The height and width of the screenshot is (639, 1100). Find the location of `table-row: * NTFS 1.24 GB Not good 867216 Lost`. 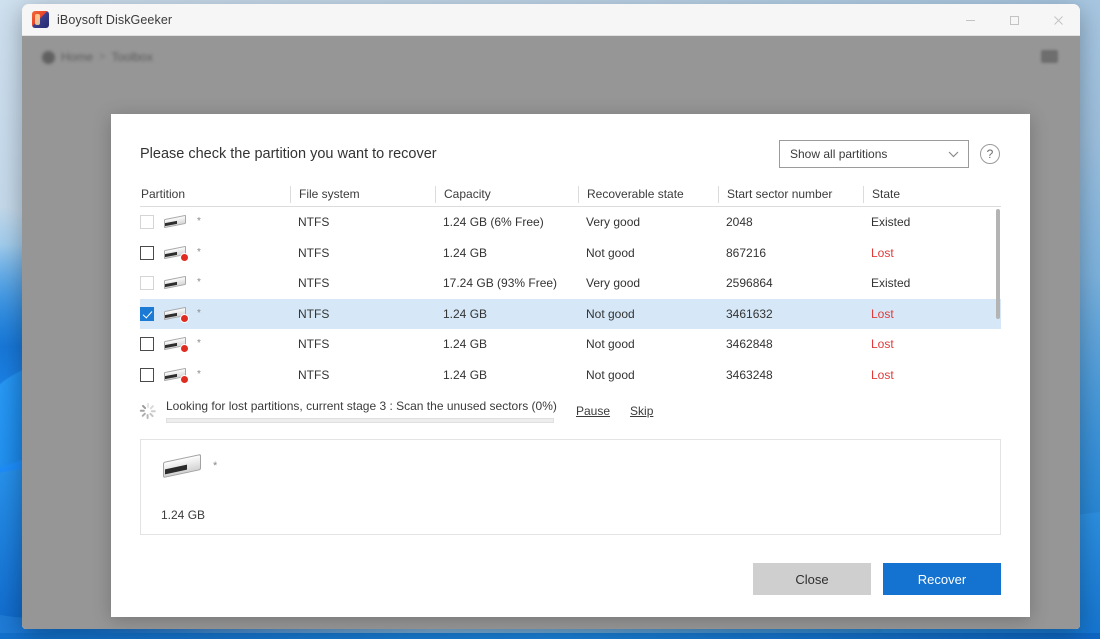

table-row: * NTFS 1.24 GB Not good 867216 Lost is located at coordinates (570, 253).